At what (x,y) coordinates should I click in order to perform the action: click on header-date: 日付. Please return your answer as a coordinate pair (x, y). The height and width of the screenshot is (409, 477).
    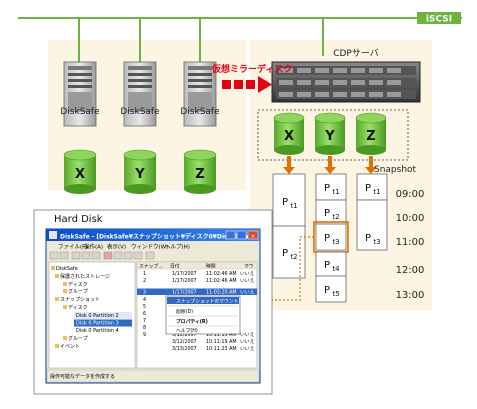
    Looking at the image, I should click on (175, 266).